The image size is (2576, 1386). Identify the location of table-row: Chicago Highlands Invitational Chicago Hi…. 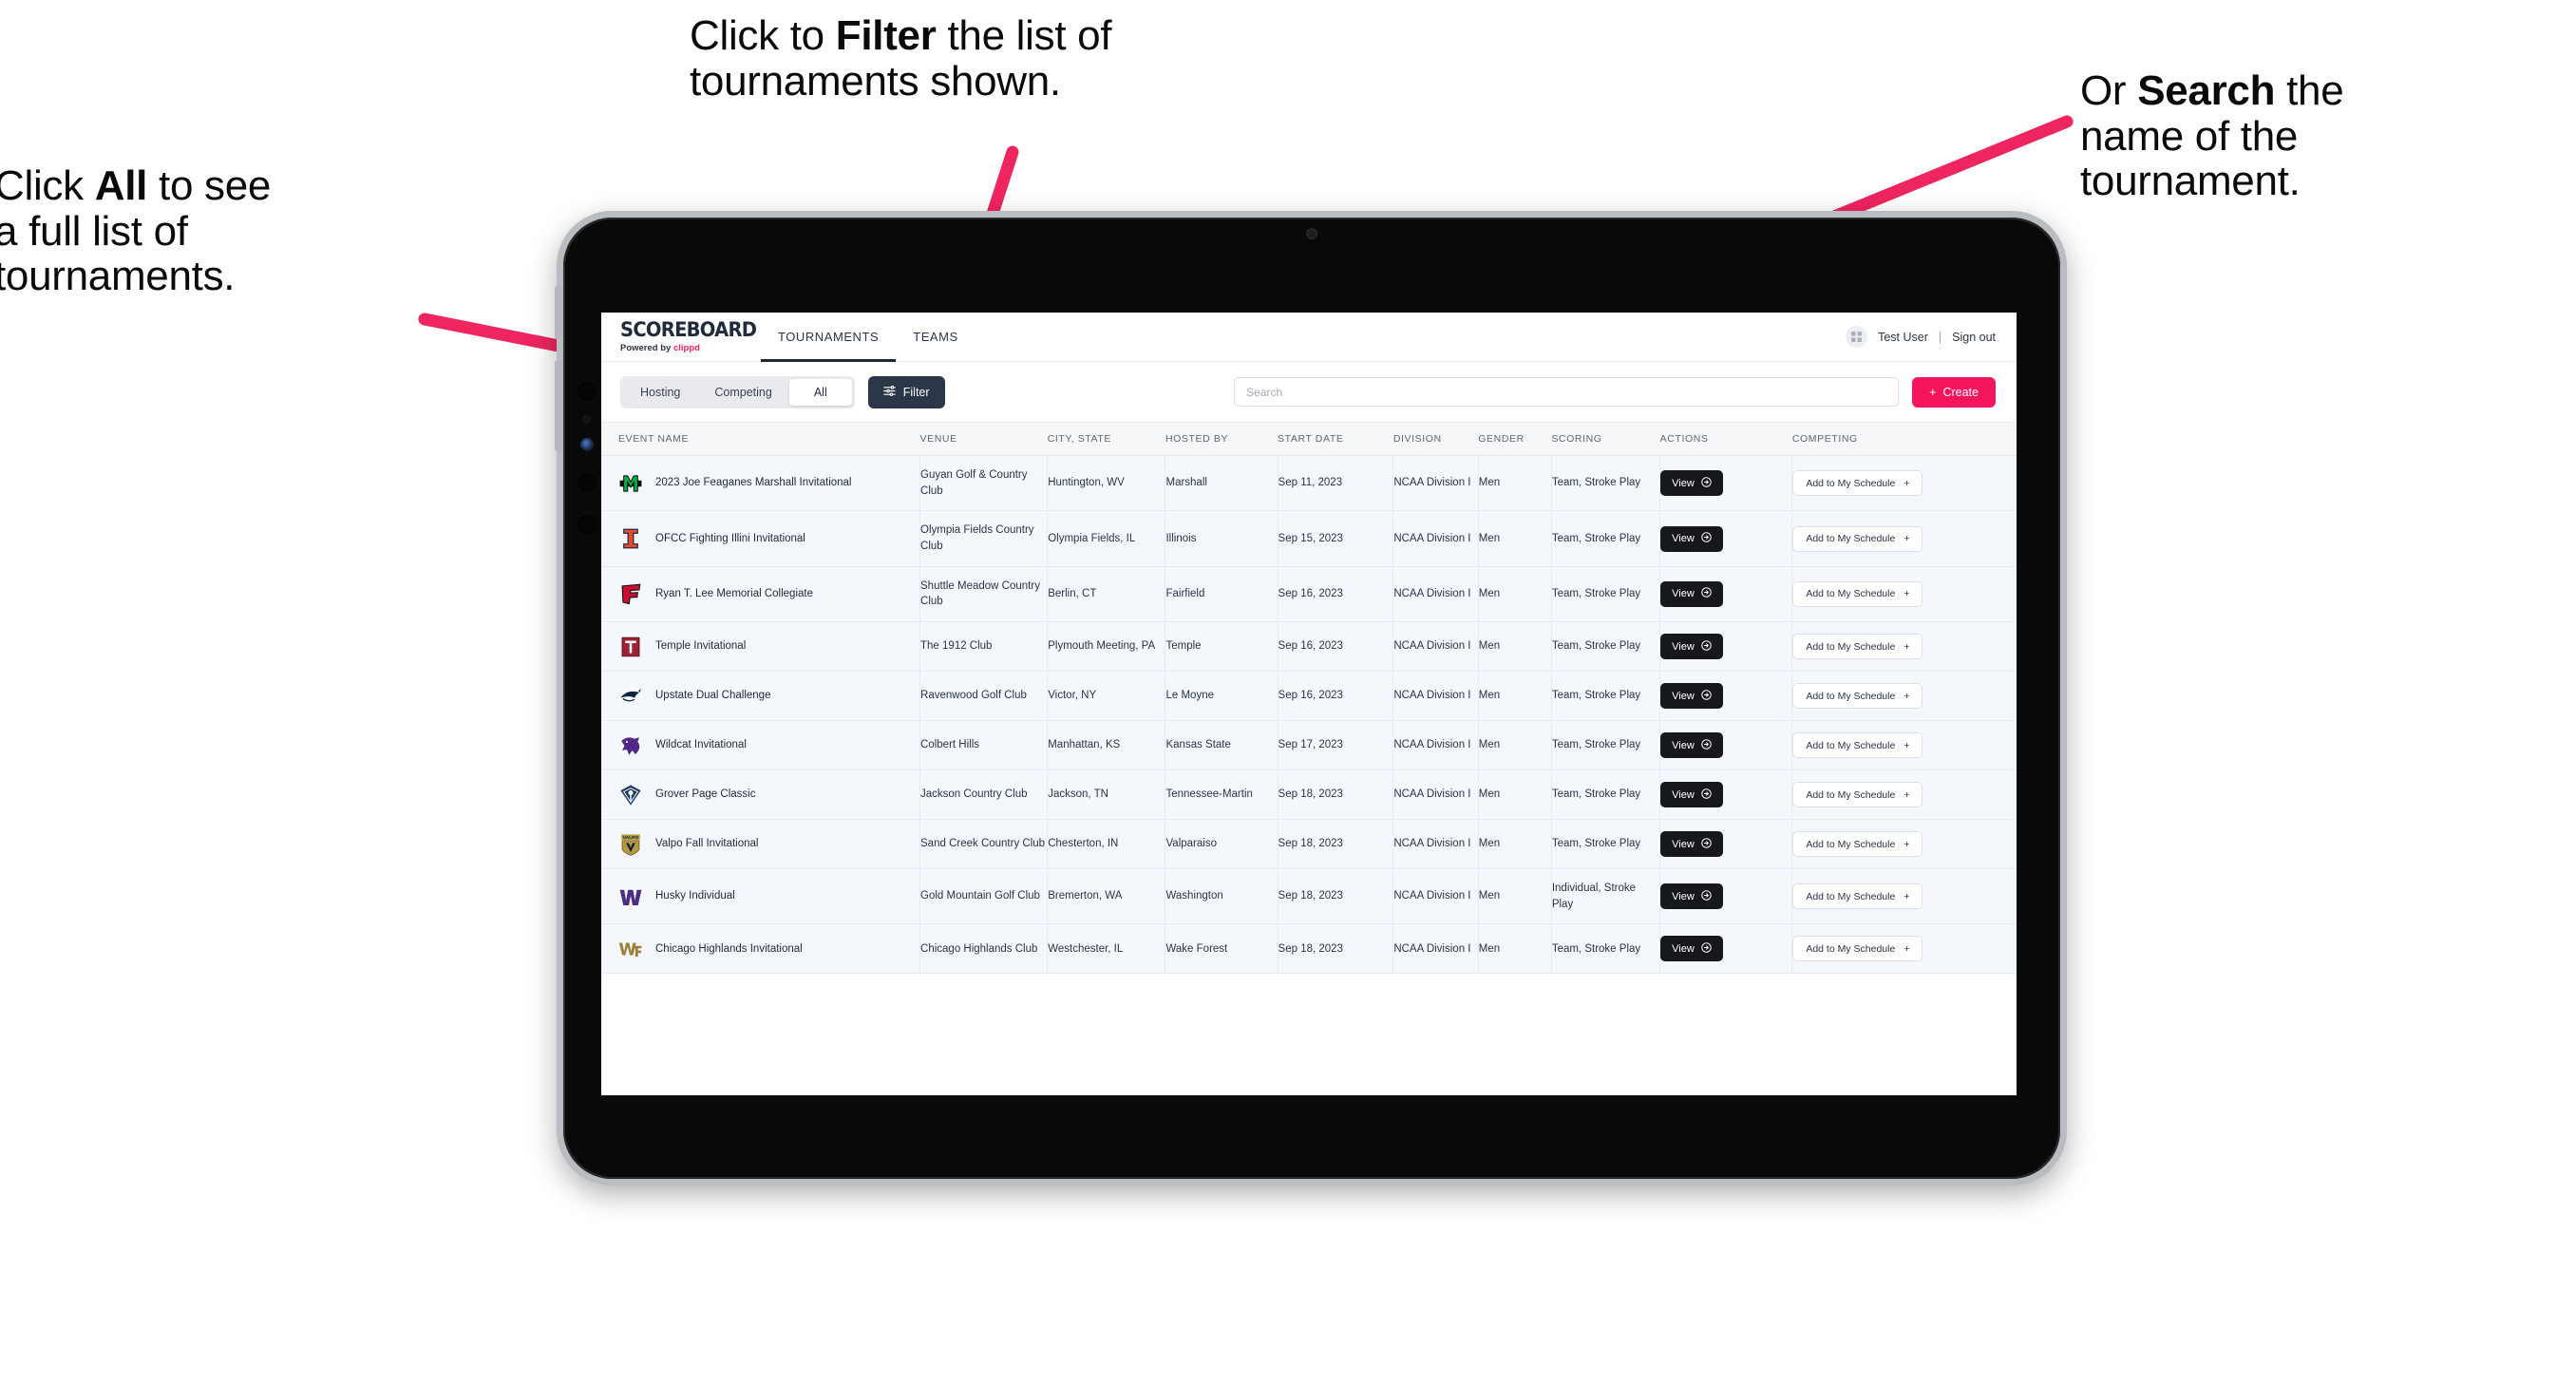
(1309, 949).